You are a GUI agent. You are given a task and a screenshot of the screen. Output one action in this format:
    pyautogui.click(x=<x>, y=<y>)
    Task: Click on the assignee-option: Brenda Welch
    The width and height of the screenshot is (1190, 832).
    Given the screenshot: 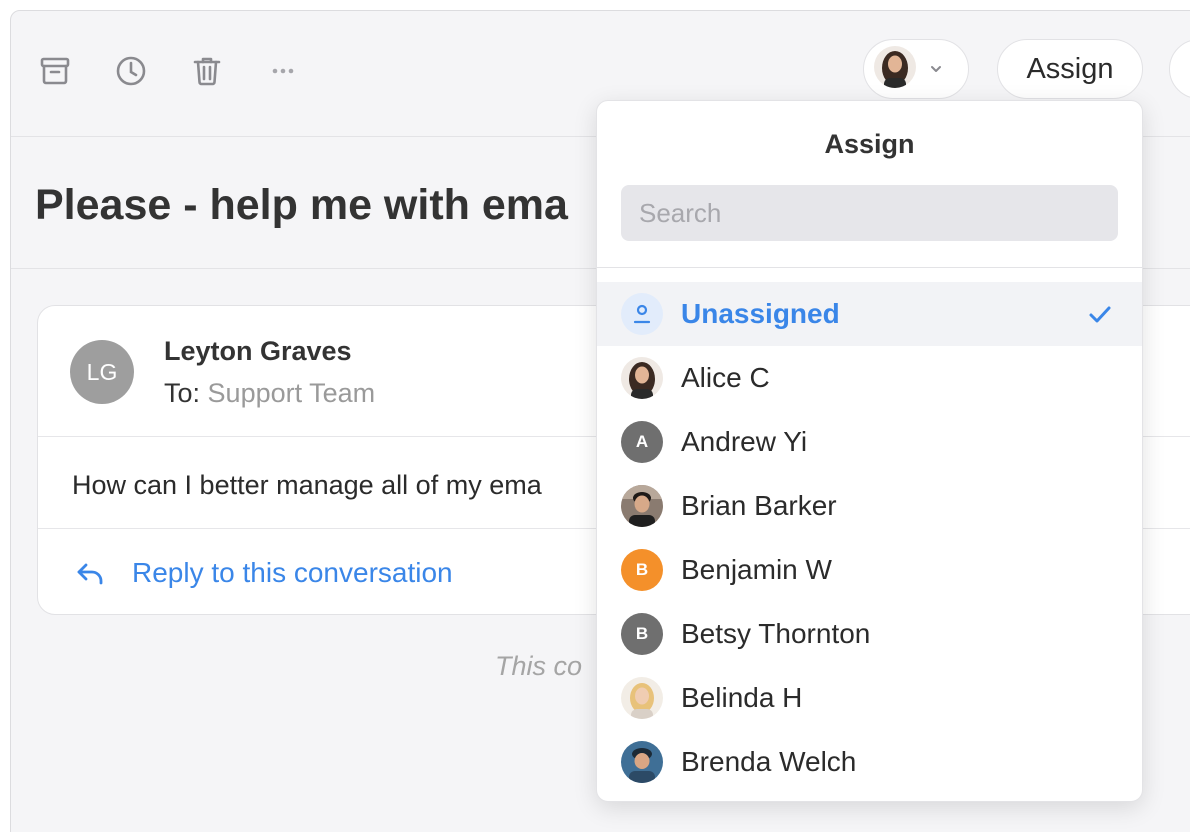 What is the action you would take?
    pyautogui.click(x=869, y=762)
    